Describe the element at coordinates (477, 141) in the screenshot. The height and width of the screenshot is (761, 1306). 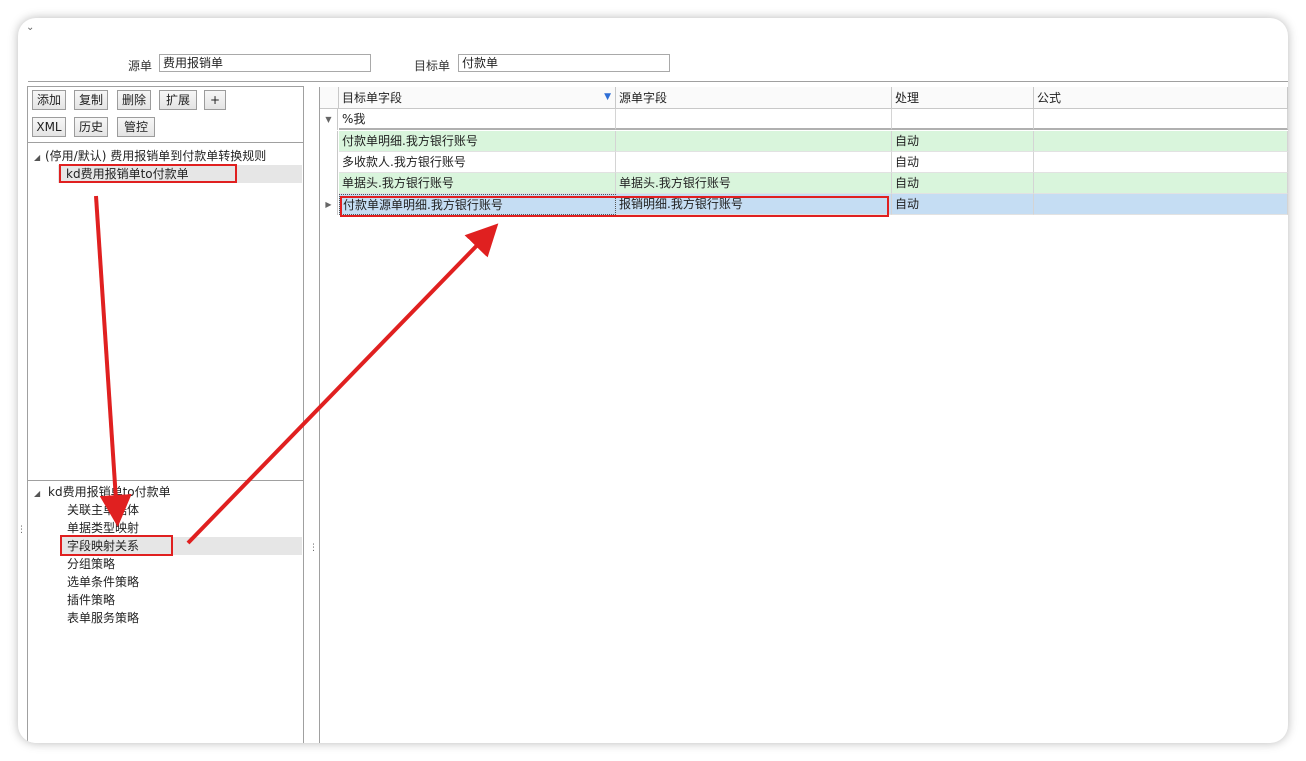
I see `table-row-target: 付款单明细.我方银行账号` at that location.